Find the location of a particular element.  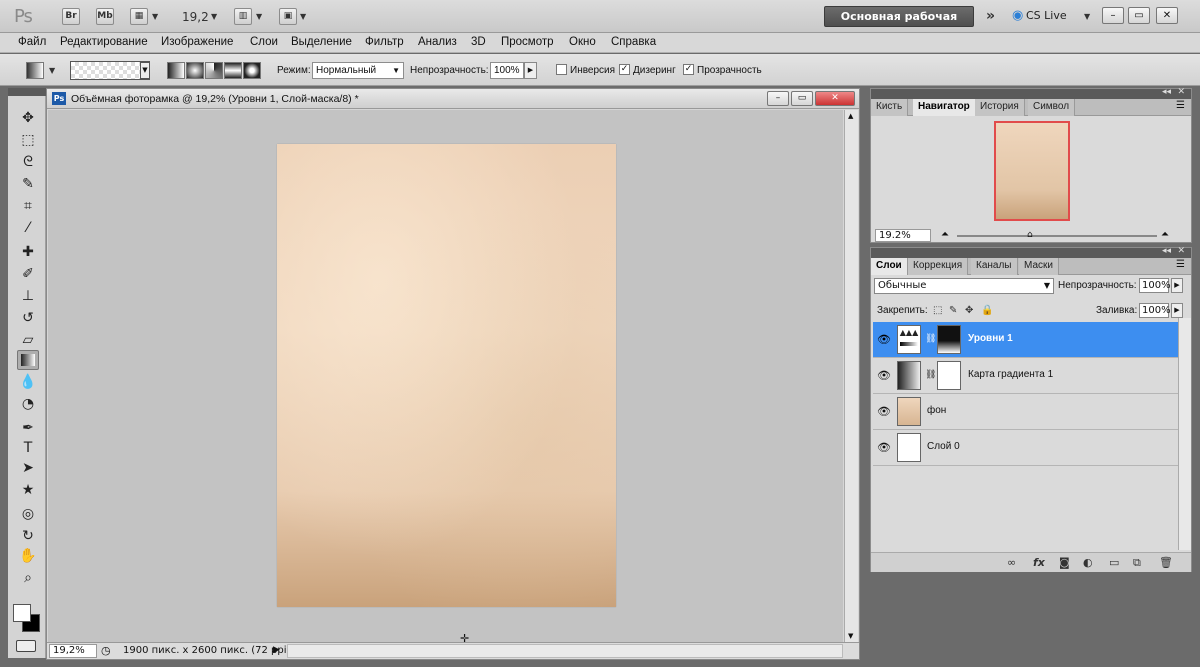

mini-bridge-button: Mb is located at coordinates (105, 16).